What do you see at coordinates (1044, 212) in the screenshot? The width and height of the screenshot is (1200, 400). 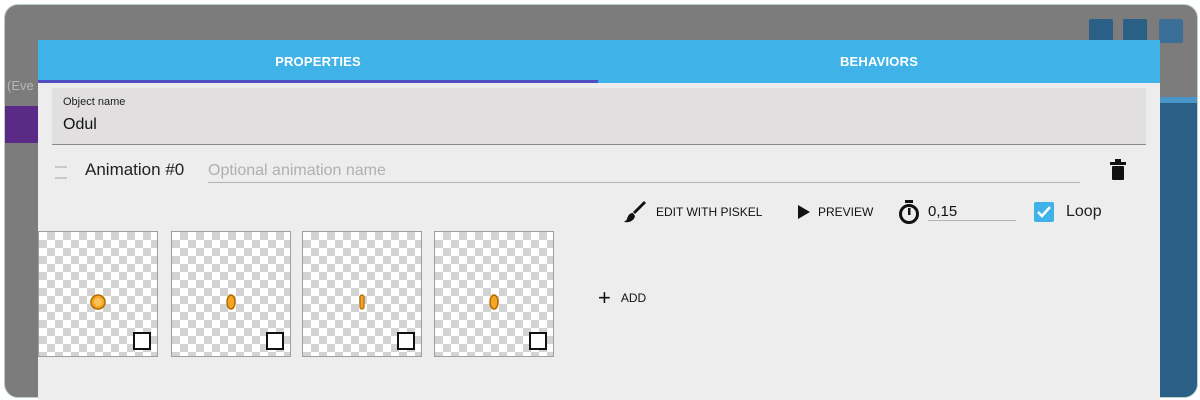 I see `checkbox-checked-icon` at bounding box center [1044, 212].